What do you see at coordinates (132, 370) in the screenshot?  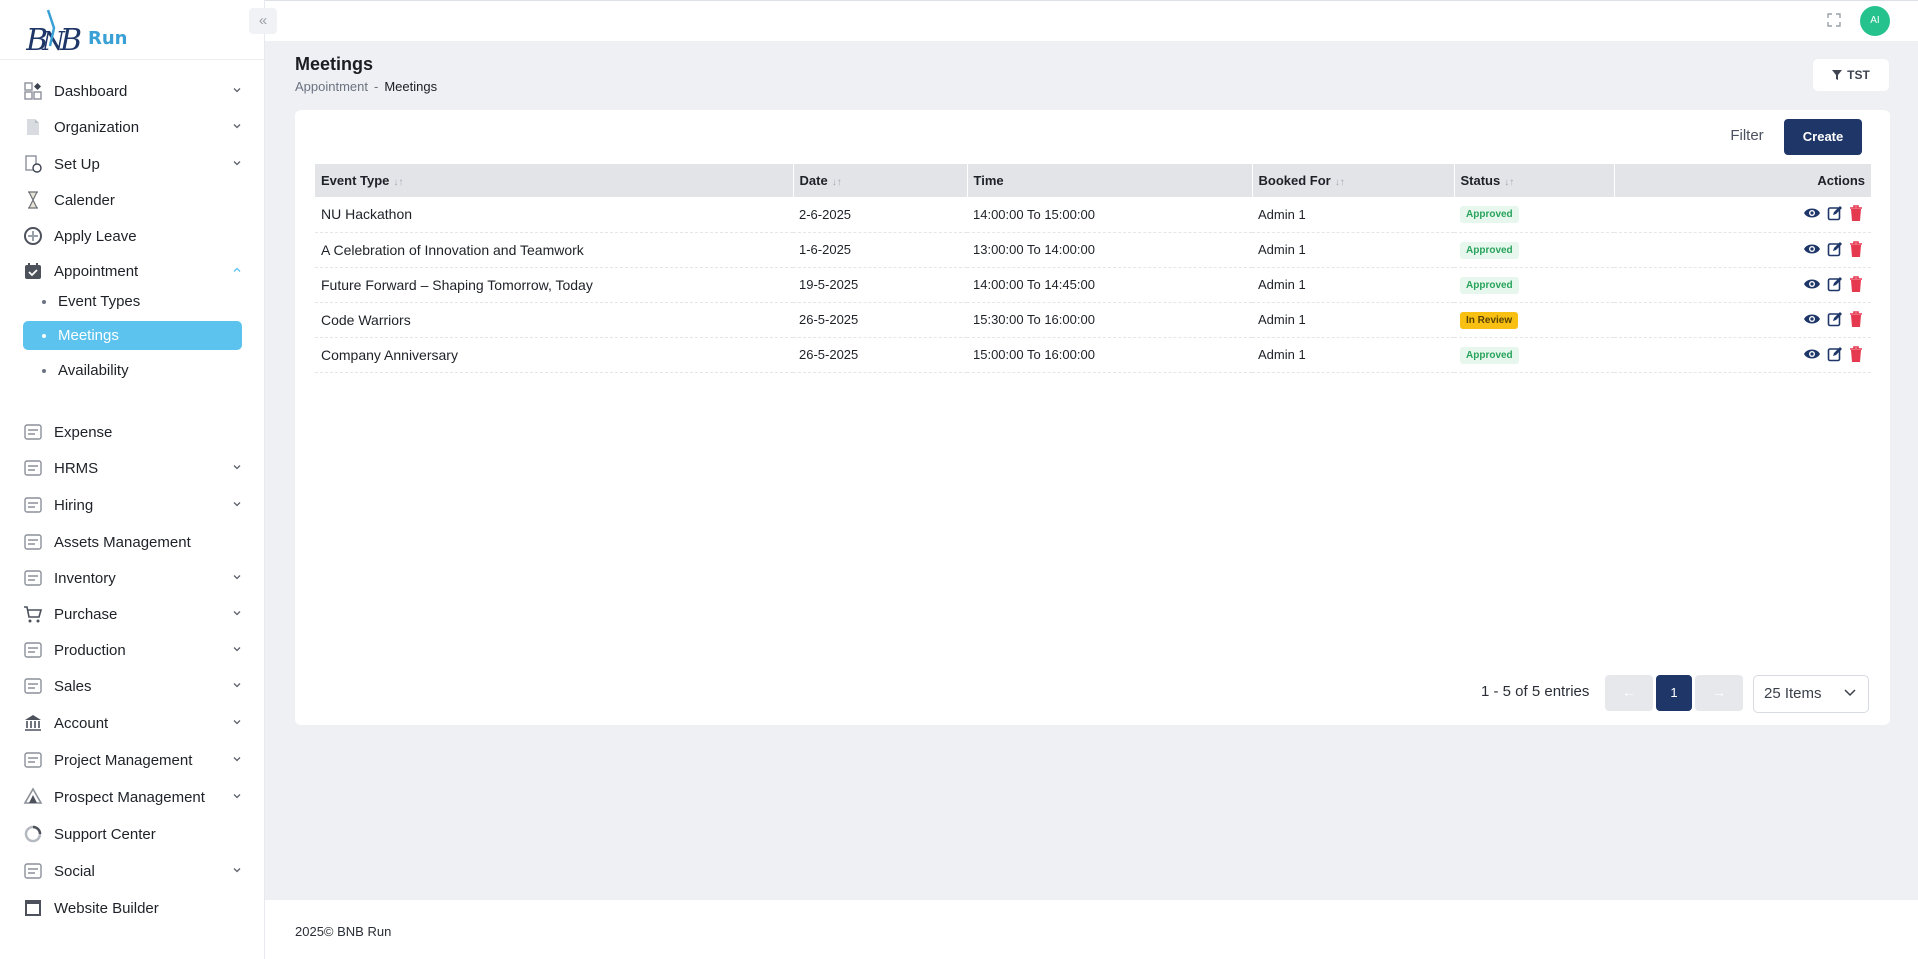 I see `sidebar-subitem-availability: Availability` at bounding box center [132, 370].